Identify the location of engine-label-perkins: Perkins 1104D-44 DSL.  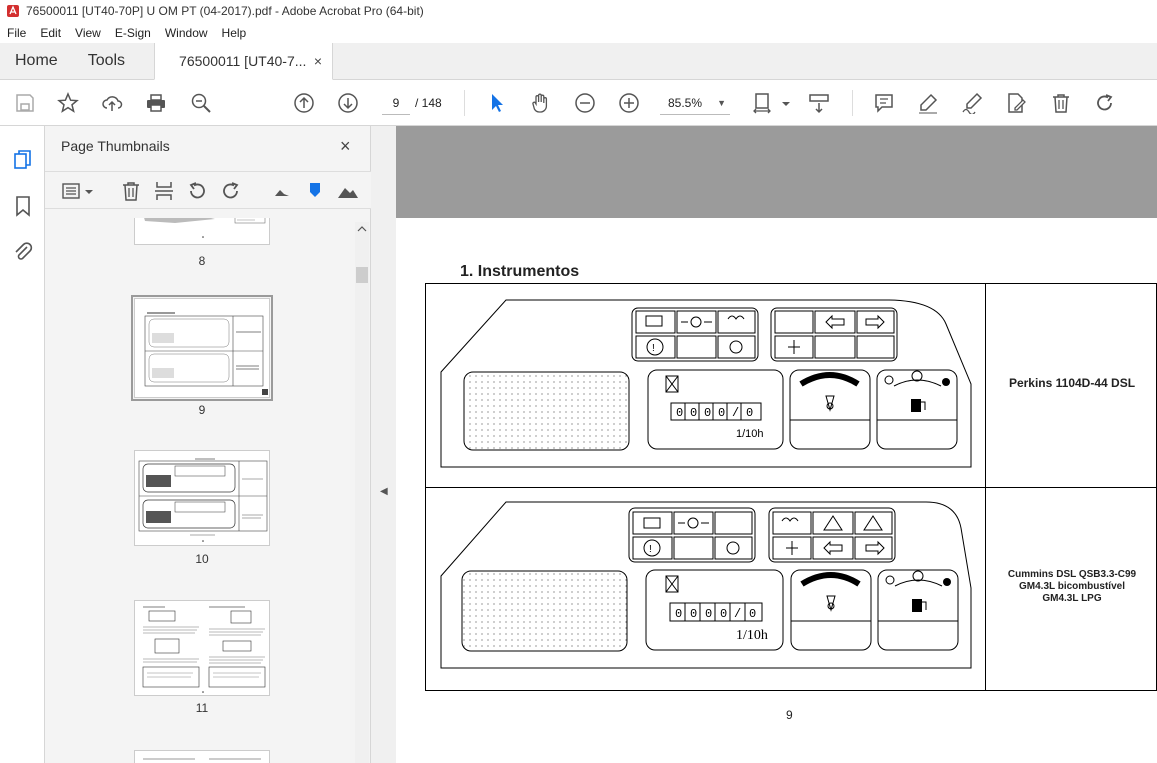
(1072, 383).